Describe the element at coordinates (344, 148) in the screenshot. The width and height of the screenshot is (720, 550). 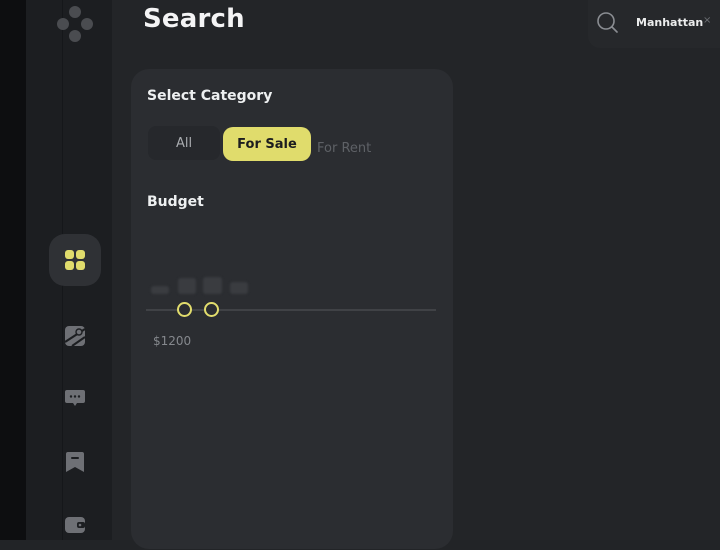
I see `category-for-rent-button: For Rent` at that location.